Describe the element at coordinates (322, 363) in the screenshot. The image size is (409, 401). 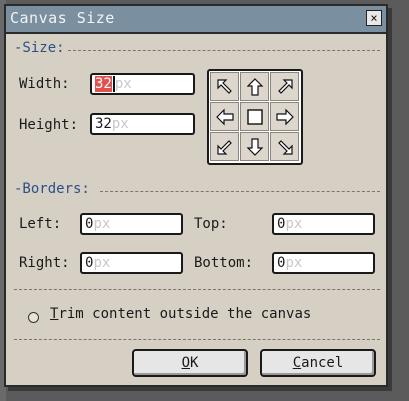
I see `cancel-label: ancel` at that location.